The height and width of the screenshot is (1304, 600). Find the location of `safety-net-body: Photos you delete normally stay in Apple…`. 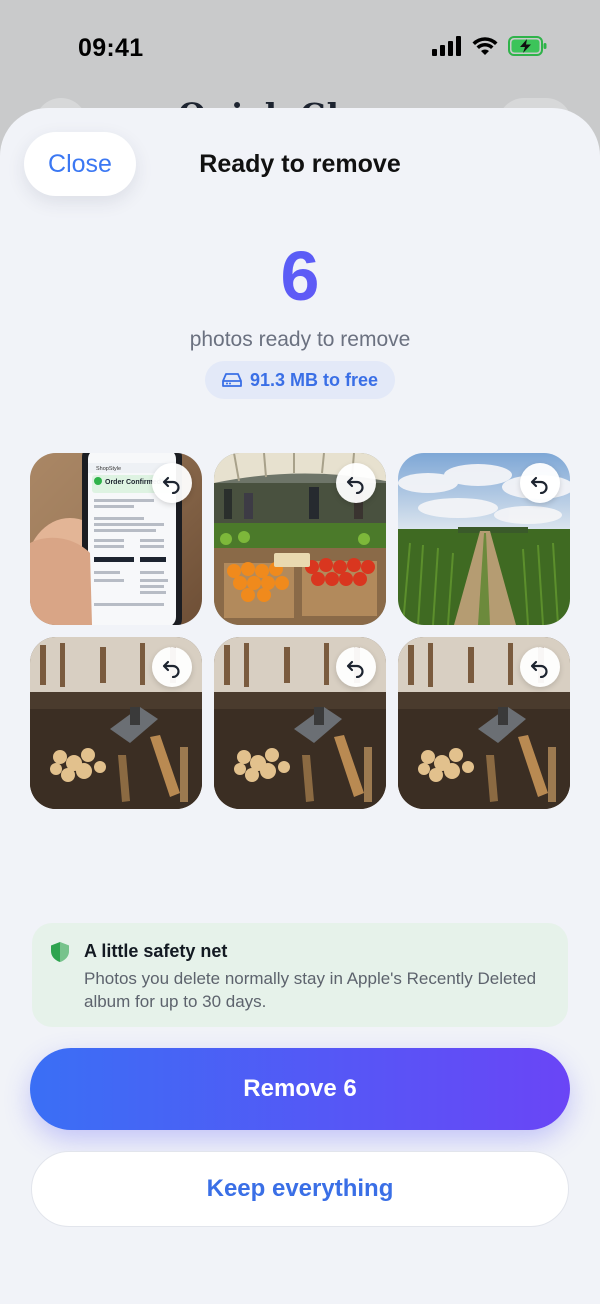

safety-net-body: Photos you delete normally stay in Apple… is located at coordinates (310, 990).